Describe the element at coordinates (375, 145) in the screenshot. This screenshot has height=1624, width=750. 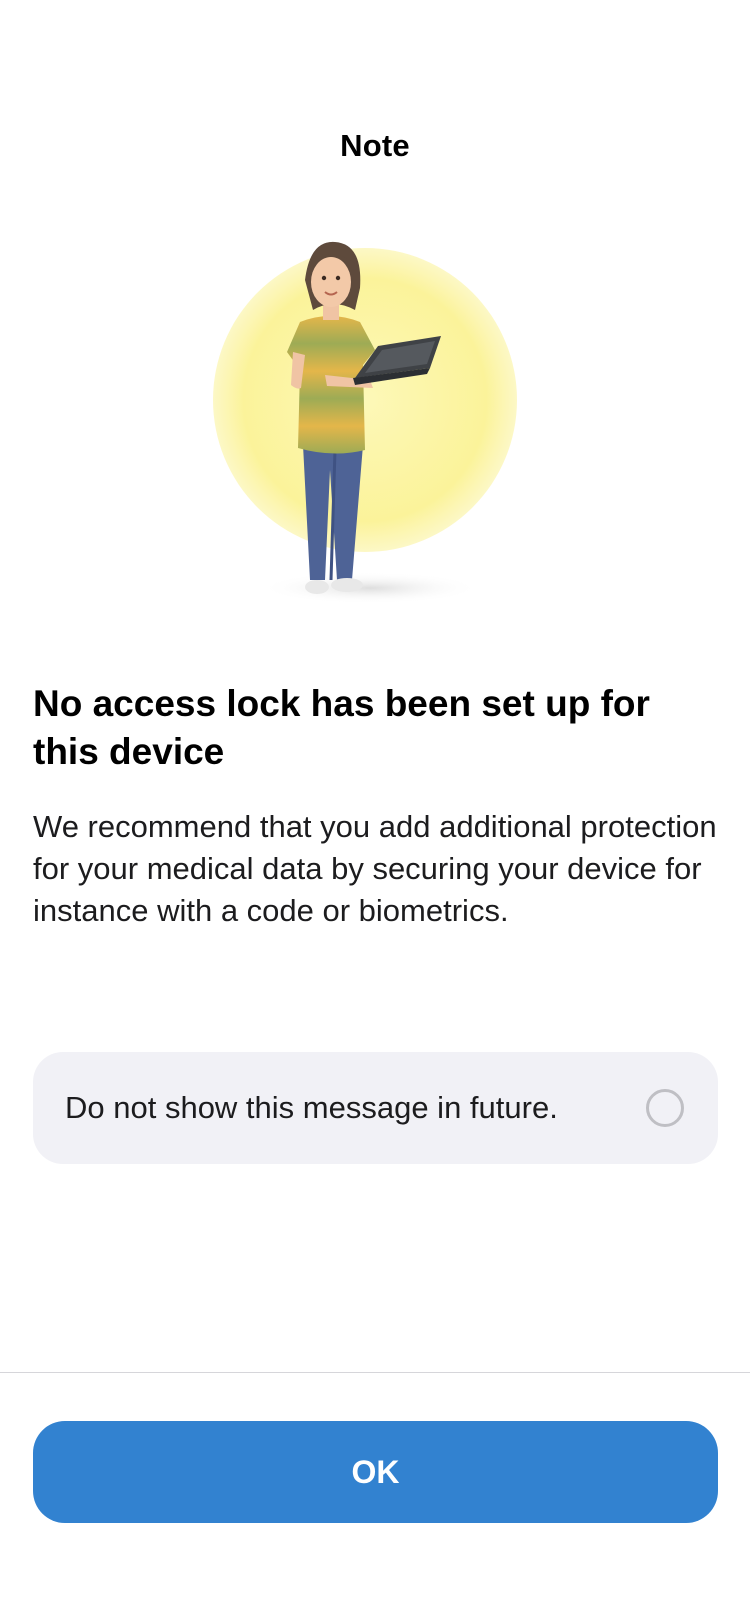
I see `page-title: Note` at that location.